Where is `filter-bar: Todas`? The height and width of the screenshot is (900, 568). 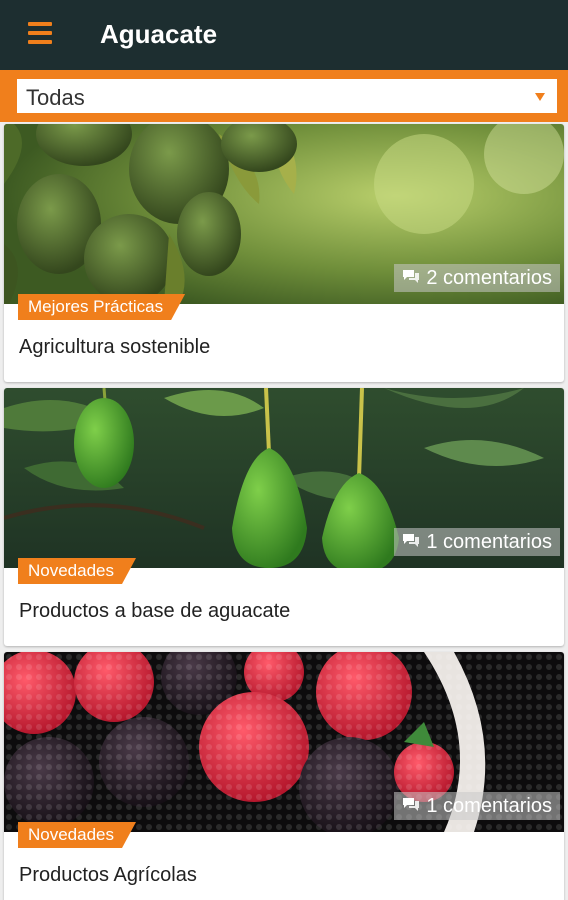
filter-bar: Todas is located at coordinates (284, 96).